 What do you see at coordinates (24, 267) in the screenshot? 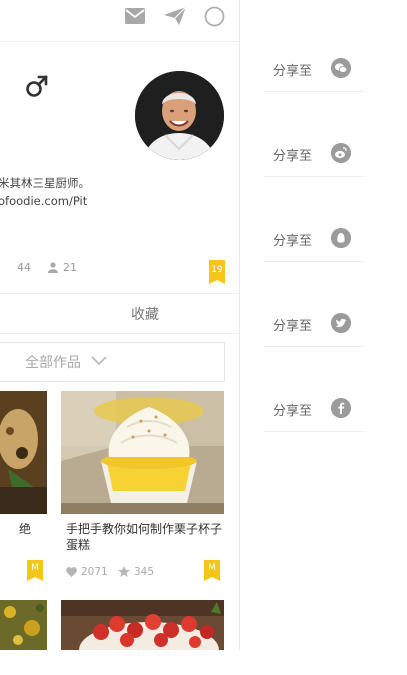
I see `stat-count: 44` at bounding box center [24, 267].